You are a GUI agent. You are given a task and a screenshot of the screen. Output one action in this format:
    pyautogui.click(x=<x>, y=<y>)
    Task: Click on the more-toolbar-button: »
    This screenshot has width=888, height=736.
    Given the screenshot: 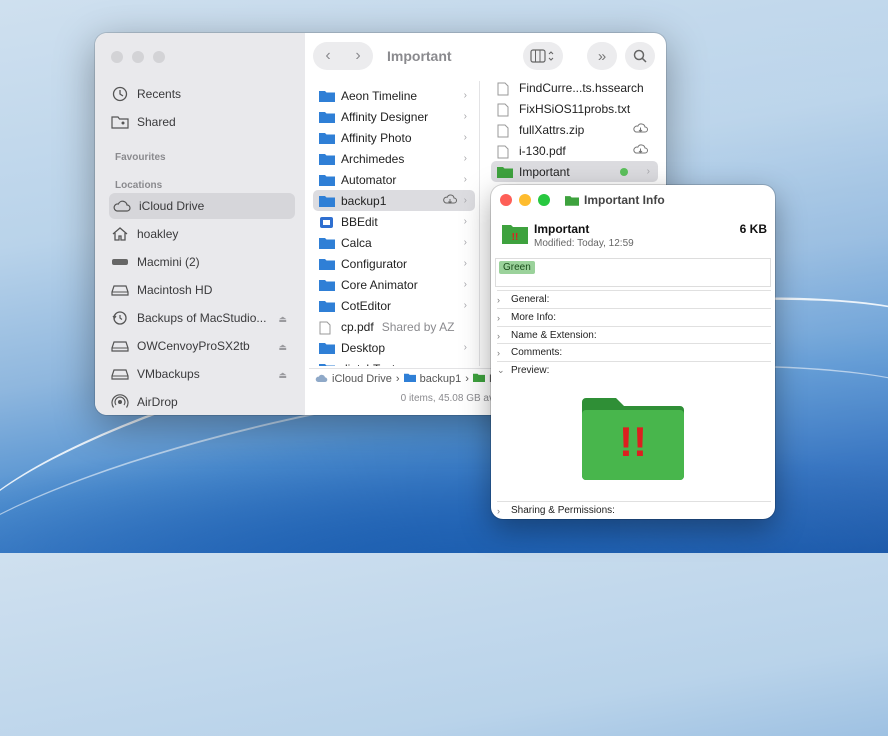 What is the action you would take?
    pyautogui.click(x=602, y=56)
    